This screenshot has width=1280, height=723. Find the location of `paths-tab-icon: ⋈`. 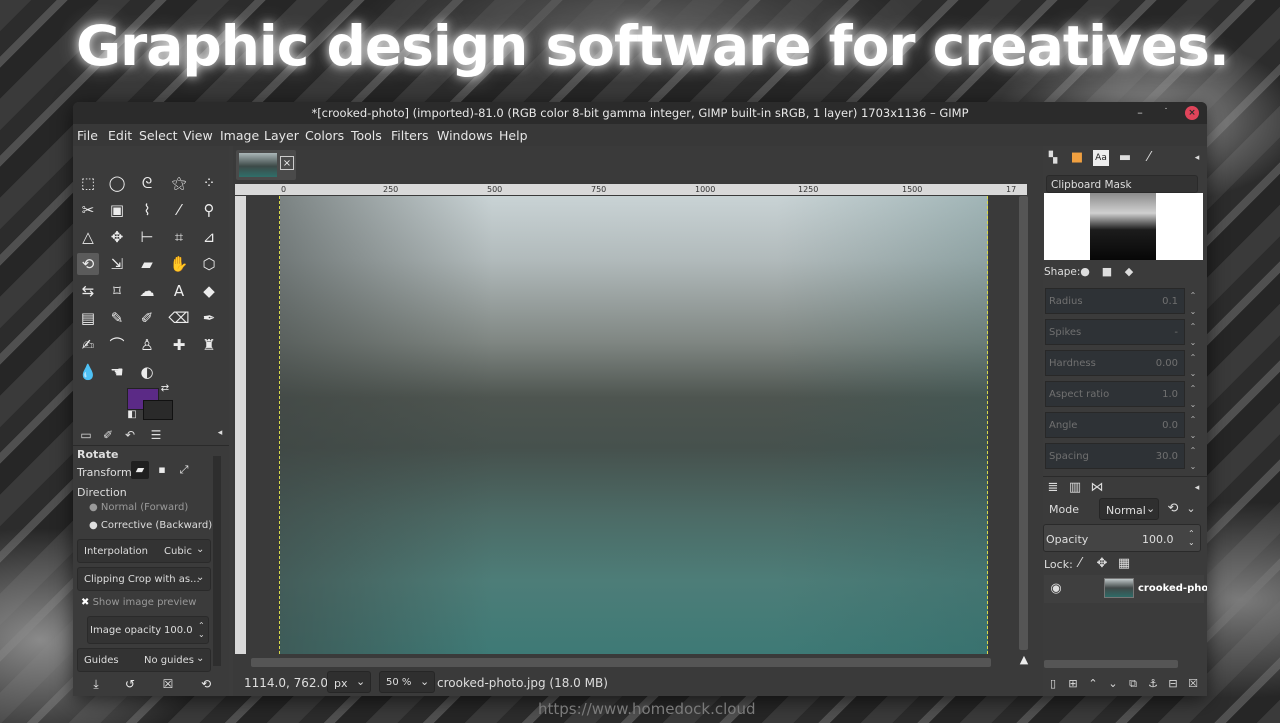

paths-tab-icon: ⋈ is located at coordinates (1097, 488).